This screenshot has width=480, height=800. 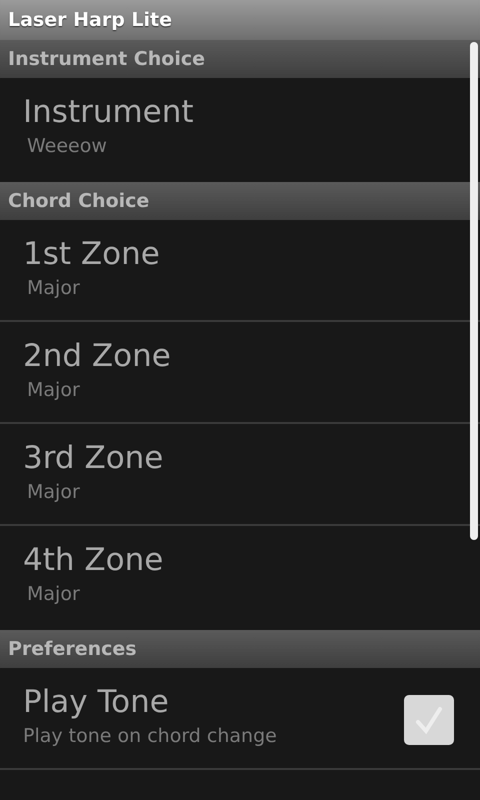 I want to click on preference-summary: Play tone on chord change, so click(x=150, y=736).